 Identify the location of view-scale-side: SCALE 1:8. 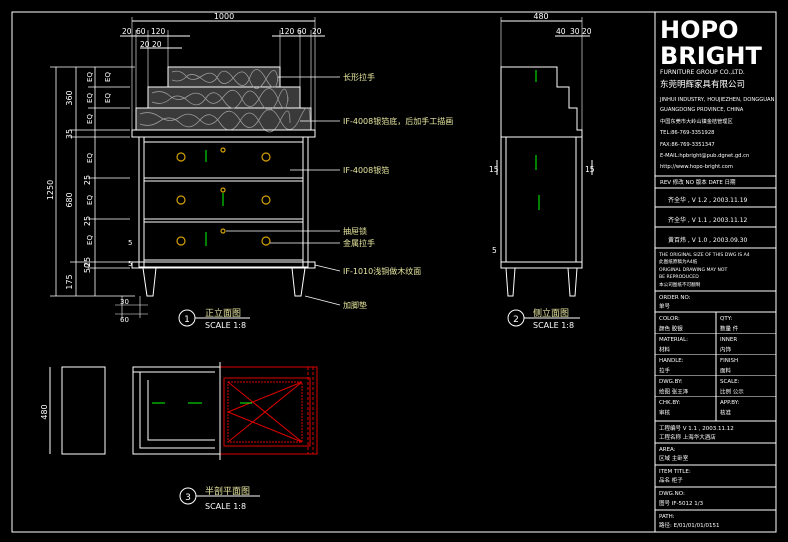
(553, 325).